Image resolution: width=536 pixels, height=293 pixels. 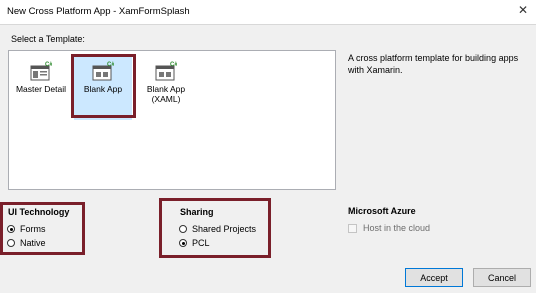 I want to click on radio-forms: Forms, so click(x=26, y=229).